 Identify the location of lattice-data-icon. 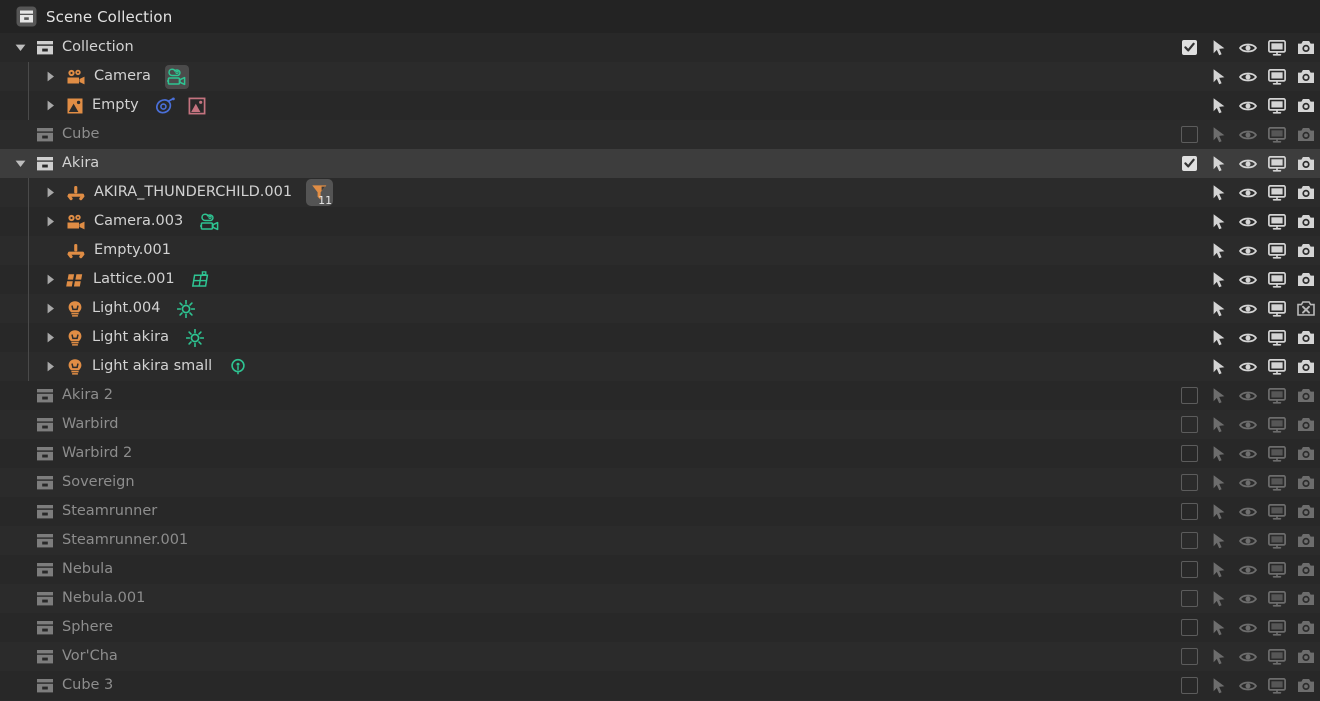
(201, 280).